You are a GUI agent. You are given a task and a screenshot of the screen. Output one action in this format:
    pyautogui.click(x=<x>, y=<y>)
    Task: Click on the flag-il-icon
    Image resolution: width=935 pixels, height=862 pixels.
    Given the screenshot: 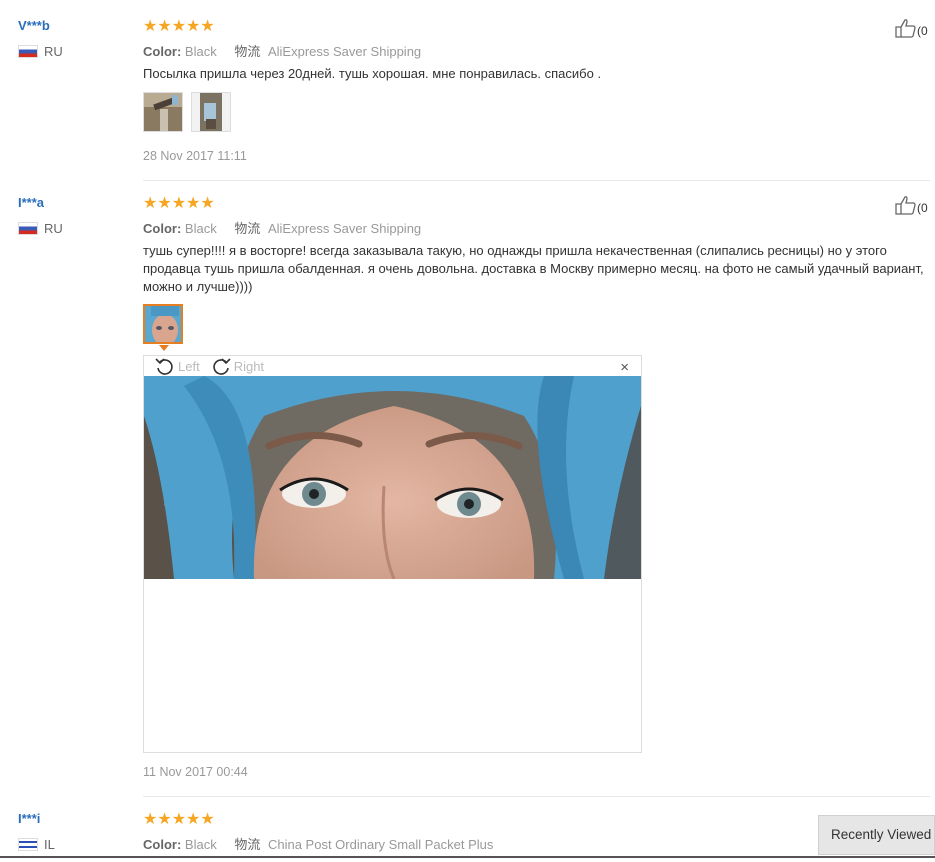 What is the action you would take?
    pyautogui.click(x=28, y=844)
    